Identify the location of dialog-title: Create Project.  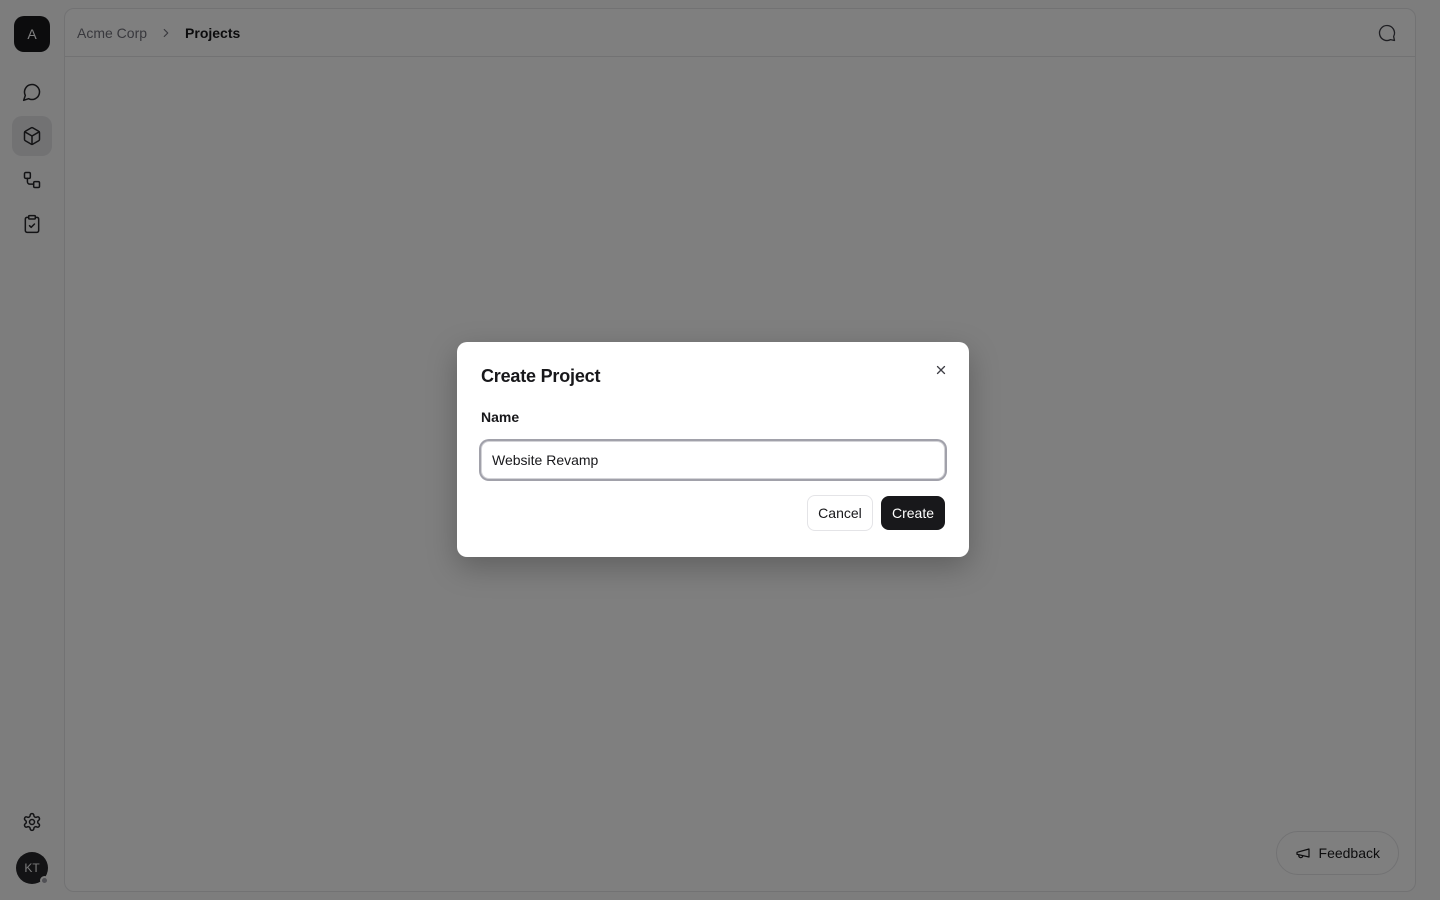
(541, 376).